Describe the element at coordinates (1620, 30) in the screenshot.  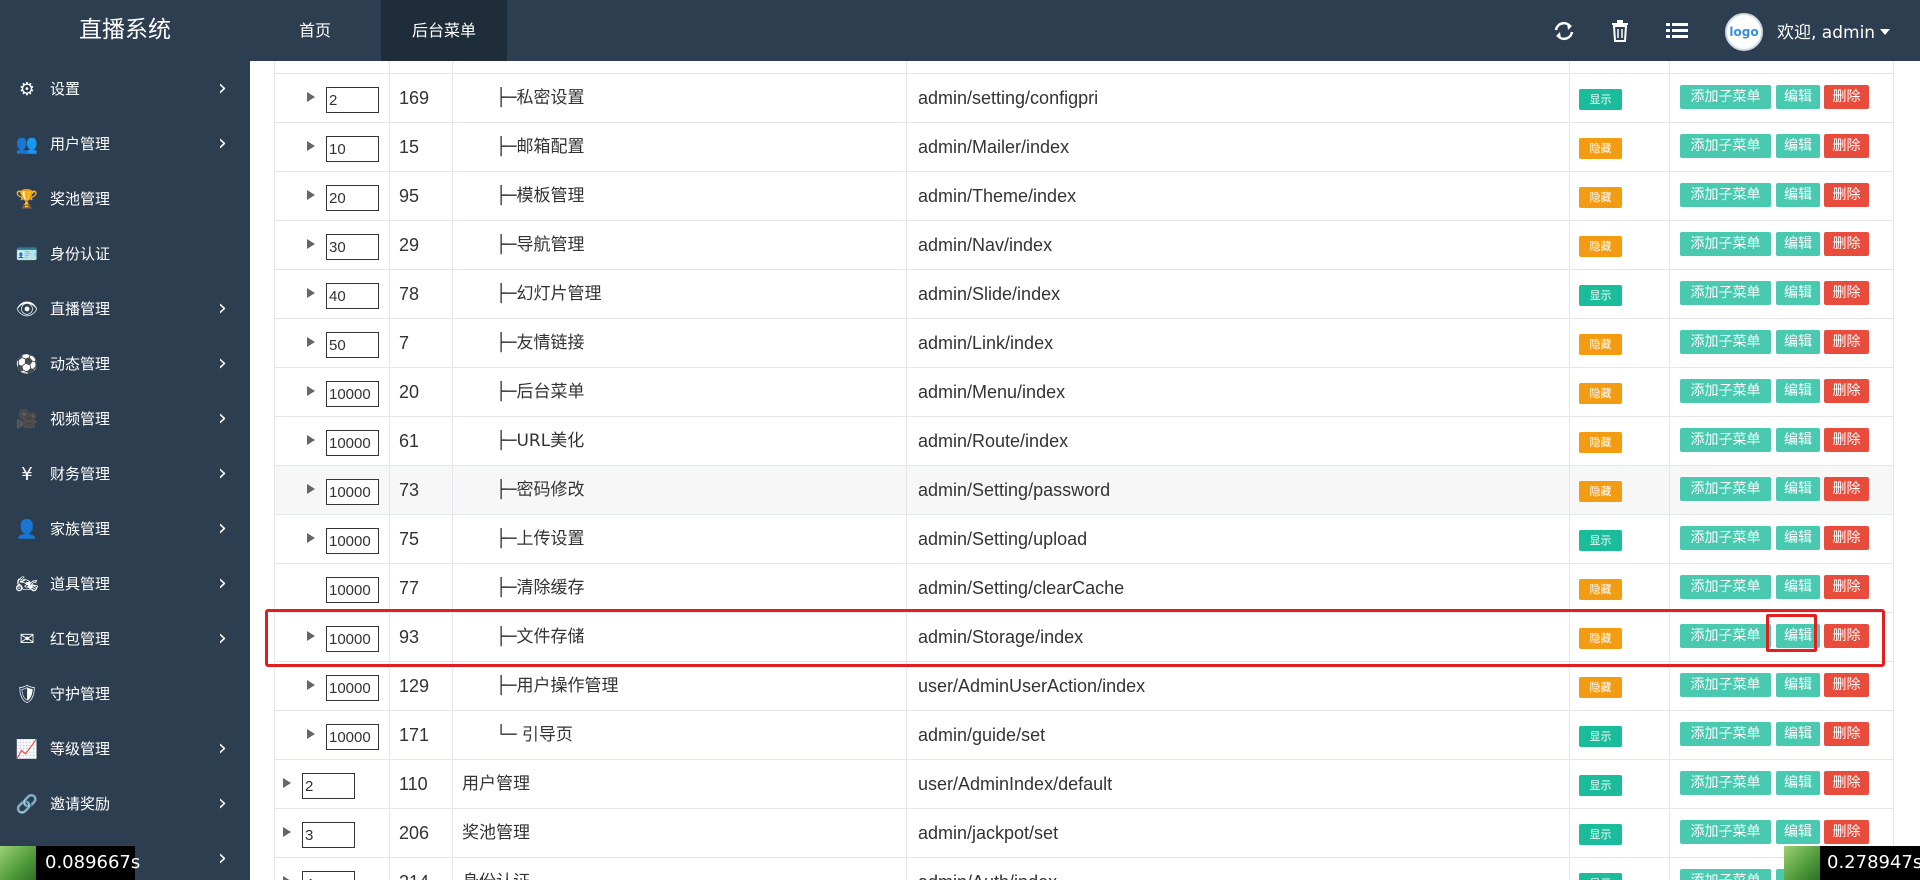
I see `trash-icon` at that location.